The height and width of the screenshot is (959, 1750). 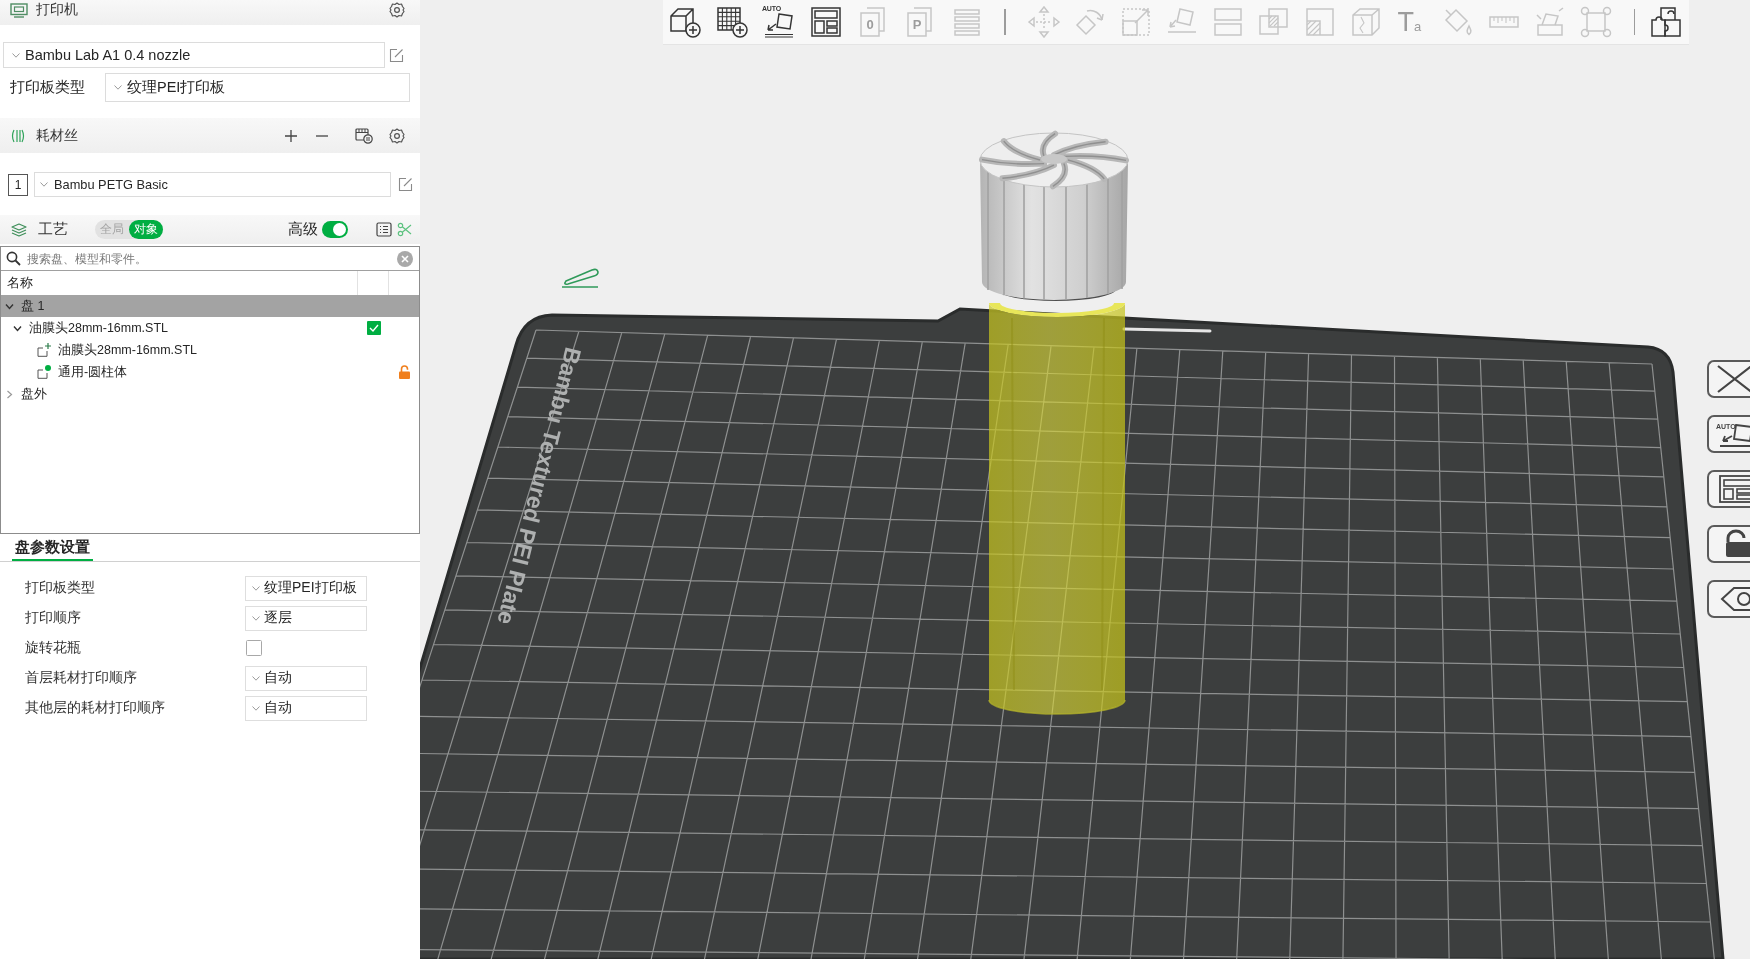 What do you see at coordinates (1054, 215) in the screenshot?
I see `impeller-model` at bounding box center [1054, 215].